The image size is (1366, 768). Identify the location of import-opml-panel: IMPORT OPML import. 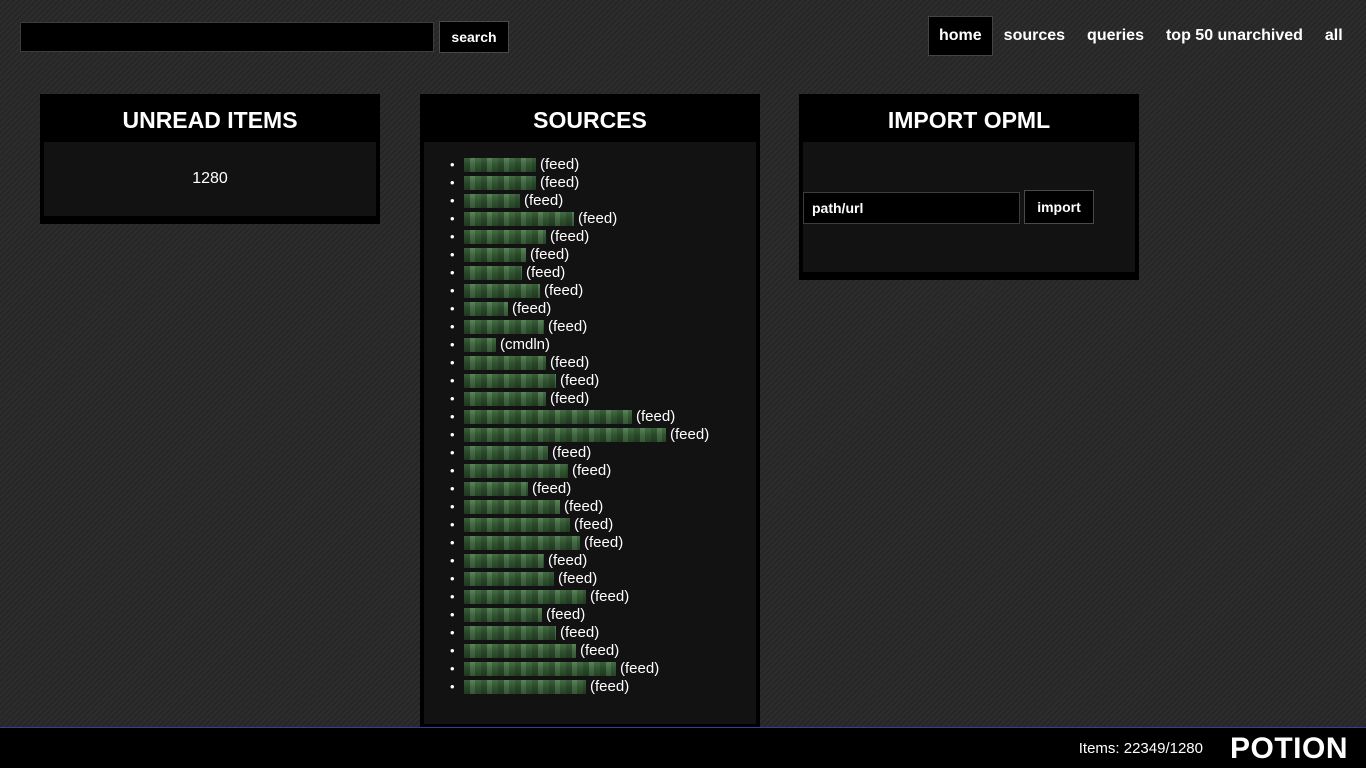
(969, 187).